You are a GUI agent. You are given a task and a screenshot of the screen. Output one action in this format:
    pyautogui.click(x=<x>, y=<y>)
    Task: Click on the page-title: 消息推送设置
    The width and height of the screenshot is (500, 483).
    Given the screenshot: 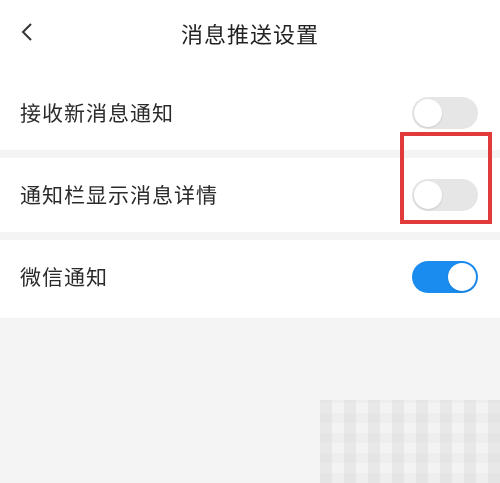 What is the action you would take?
    pyautogui.click(x=249, y=36)
    